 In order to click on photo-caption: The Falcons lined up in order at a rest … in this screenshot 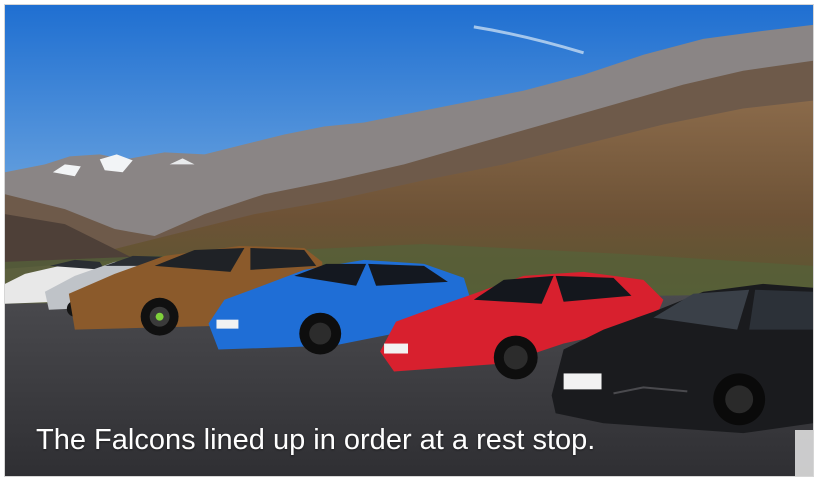, I will do `click(316, 440)`.